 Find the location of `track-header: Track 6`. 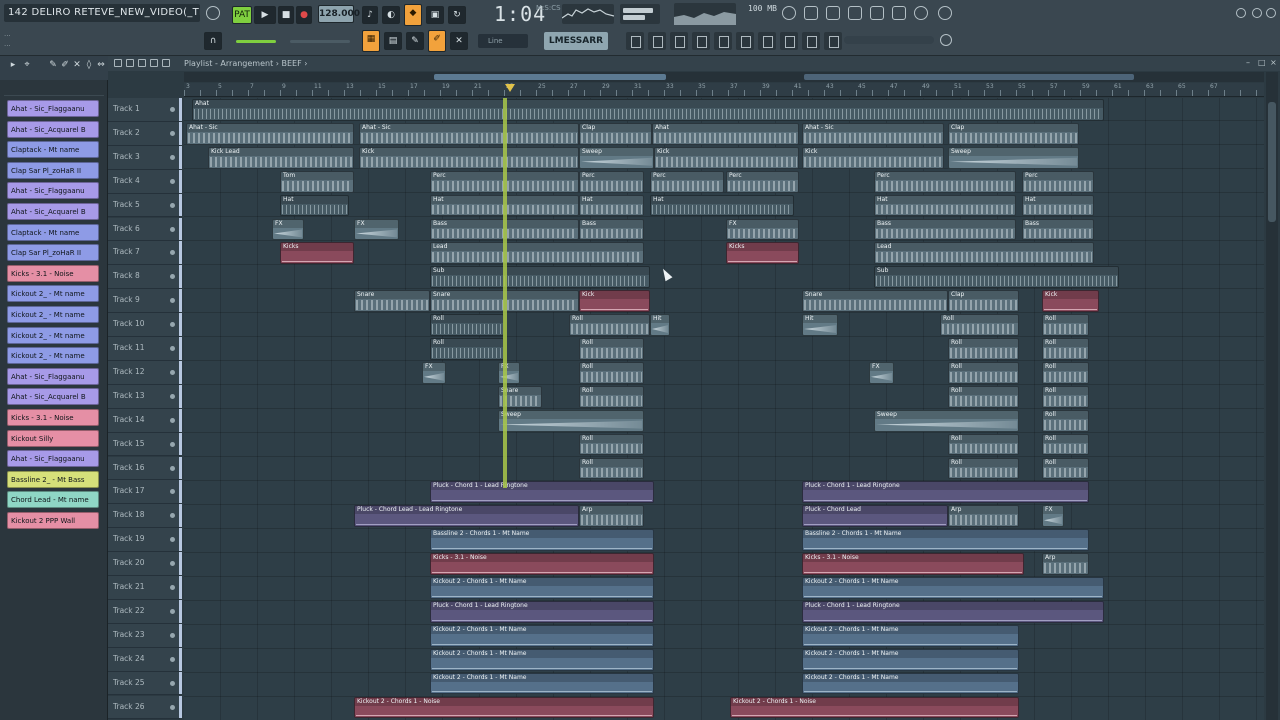

track-header: Track 6 is located at coordinates (145, 229).